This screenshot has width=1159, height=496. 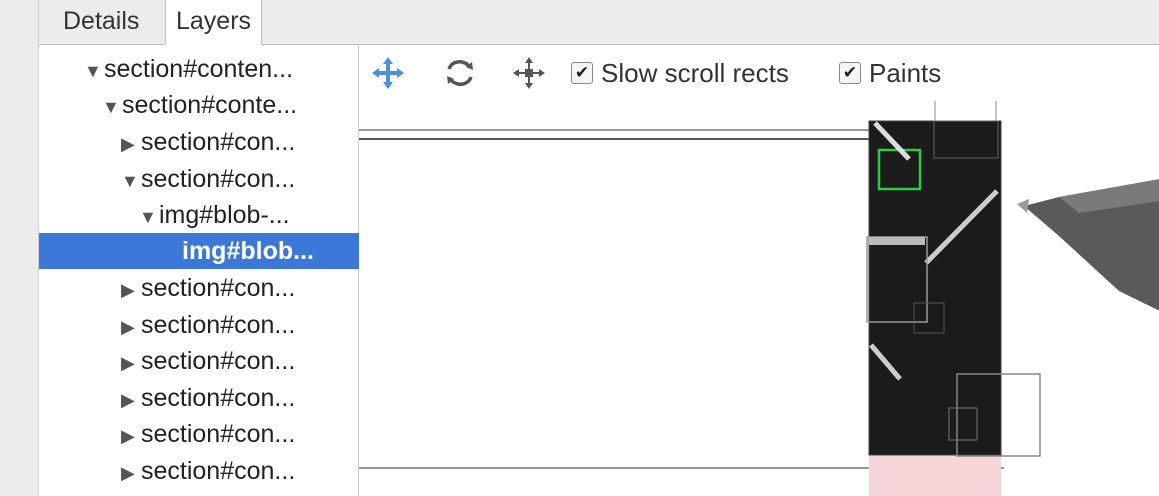 I want to click on tab-details: Details, so click(x=101, y=21).